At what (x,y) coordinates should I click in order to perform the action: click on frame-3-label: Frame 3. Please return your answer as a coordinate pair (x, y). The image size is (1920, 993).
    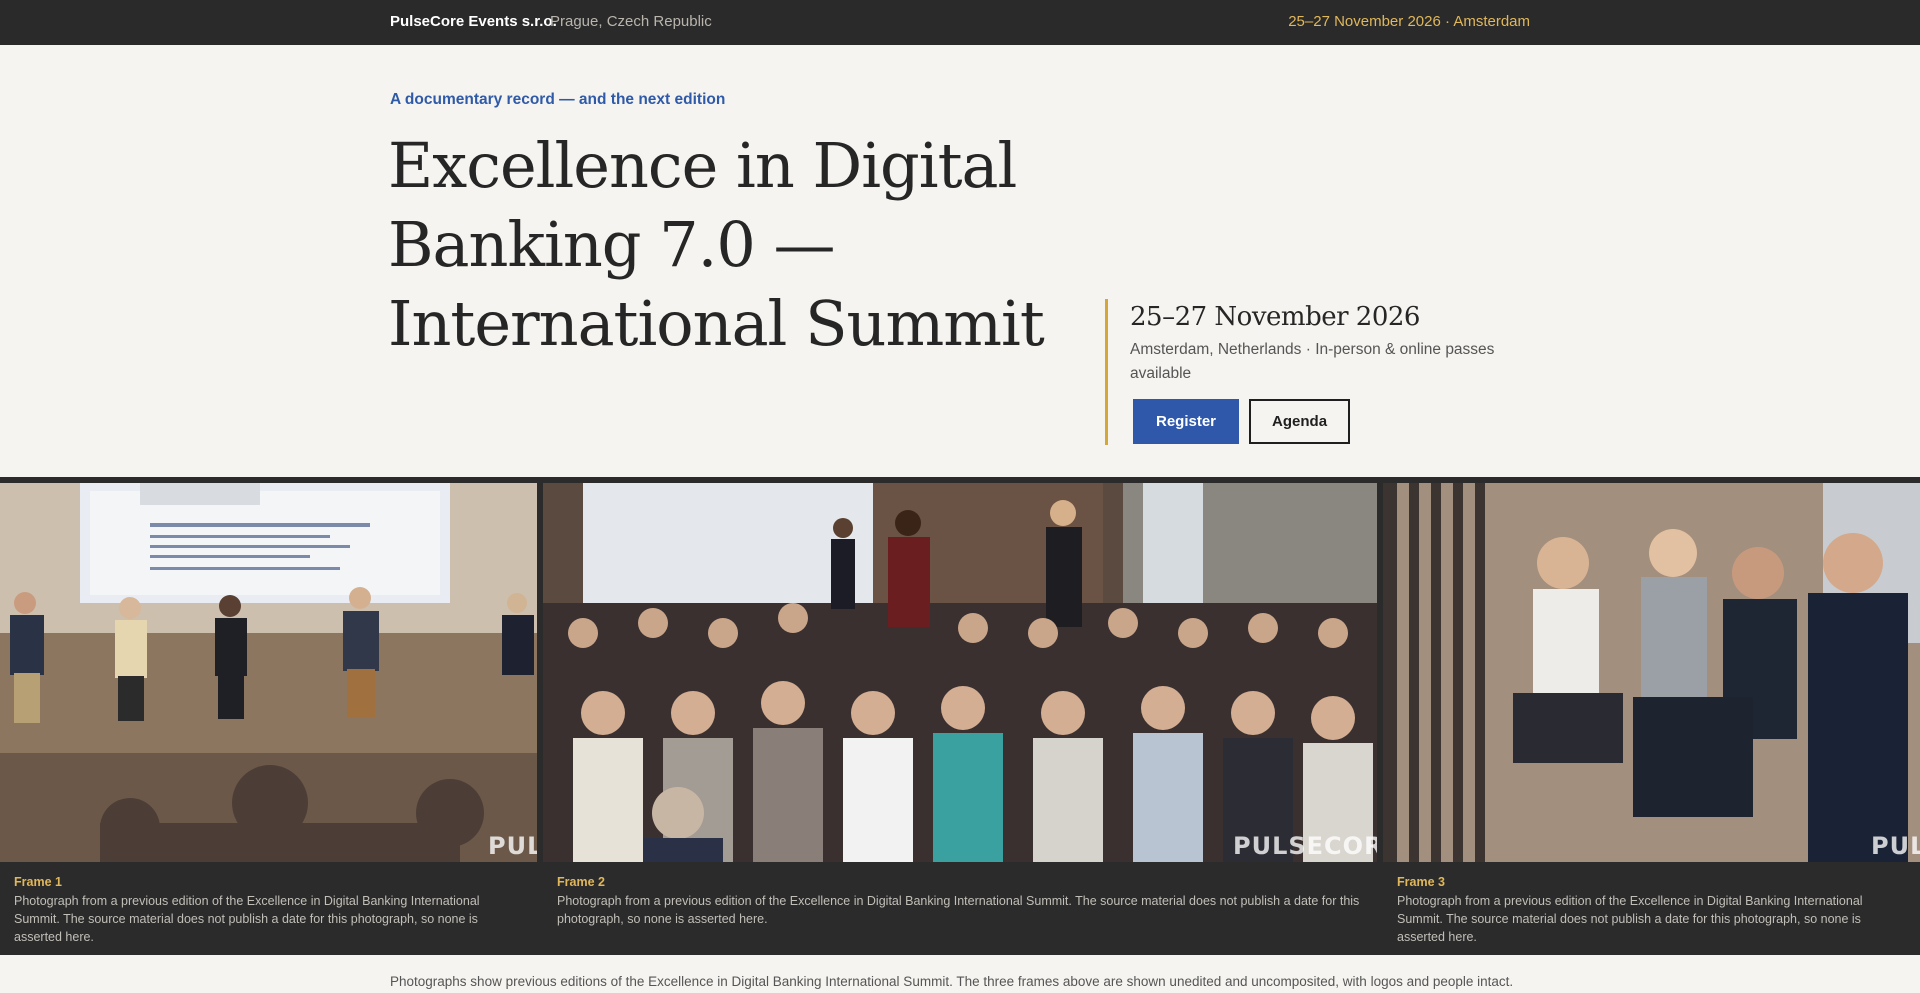
    Looking at the image, I should click on (1421, 882).